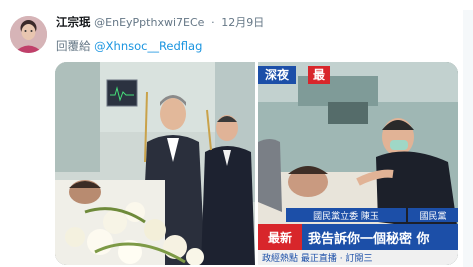 This screenshot has width=473, height=267. Describe the element at coordinates (277, 74) in the screenshot. I see `news-tag-left: 深夜` at that location.